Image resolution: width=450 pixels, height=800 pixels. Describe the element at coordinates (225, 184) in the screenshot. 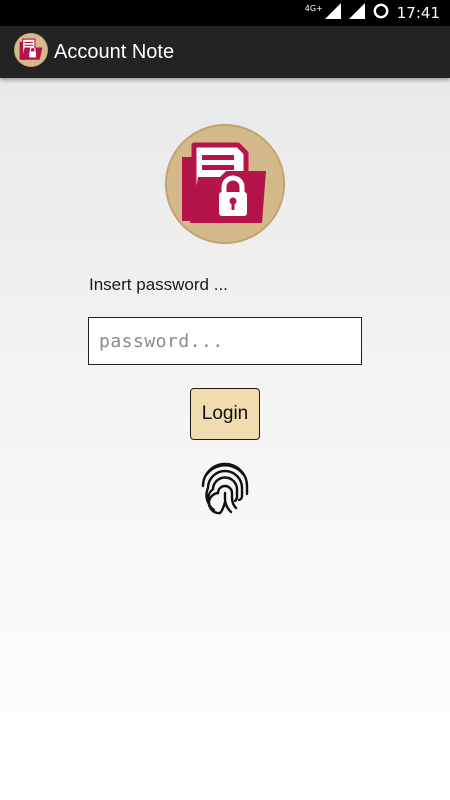

I see `folder-lock-icon` at that location.